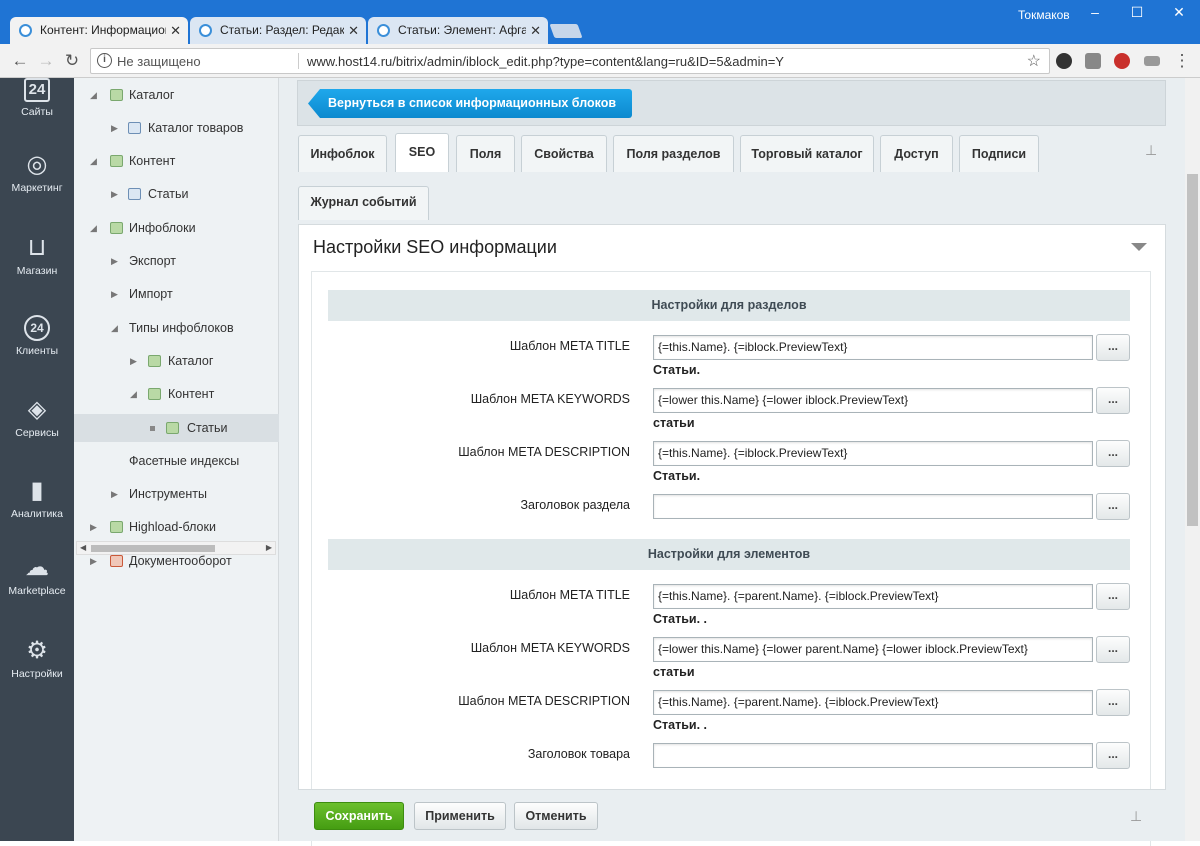 Image resolution: width=1200 pixels, height=846 pixels. I want to click on tree-label: Экспорт, so click(152, 261).